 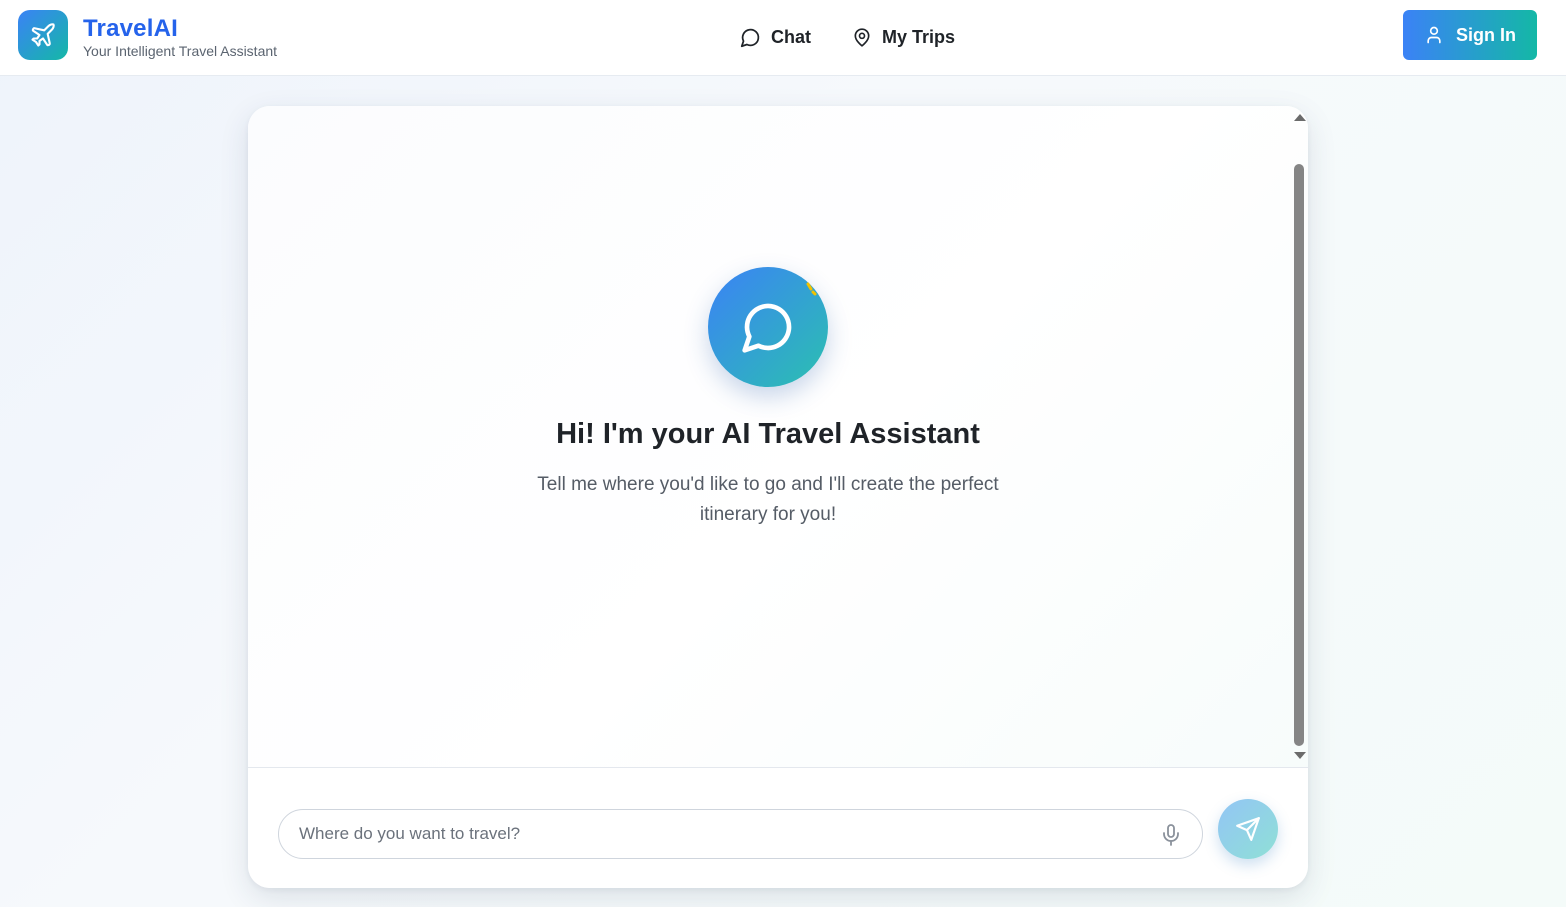 What do you see at coordinates (811, 289) in the screenshot?
I see `sparkle-icon` at bounding box center [811, 289].